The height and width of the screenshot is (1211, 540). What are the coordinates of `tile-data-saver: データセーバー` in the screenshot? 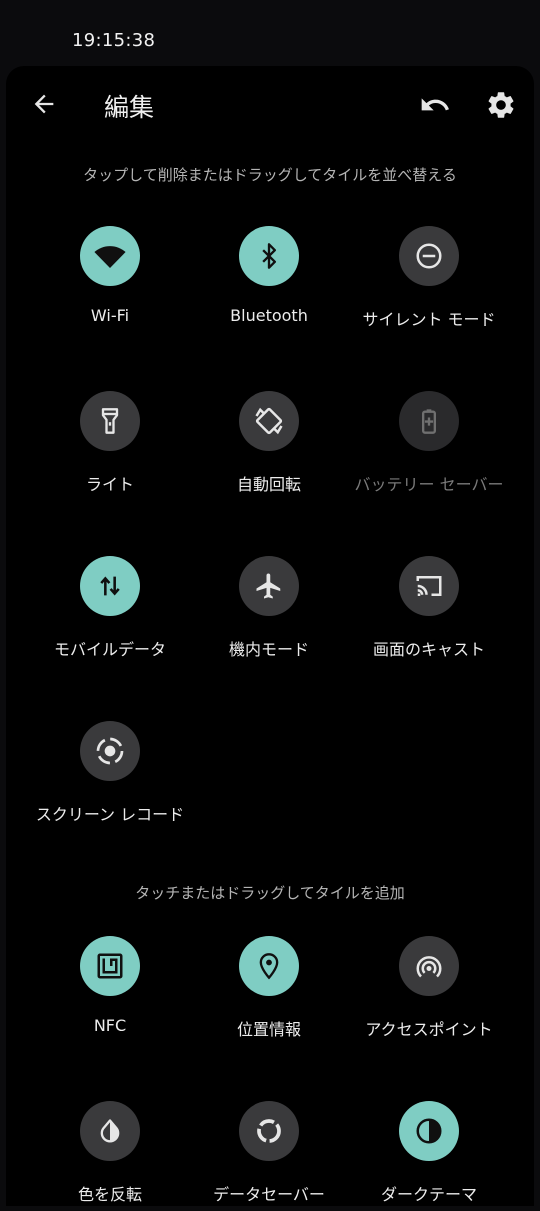 It's located at (269, 1156).